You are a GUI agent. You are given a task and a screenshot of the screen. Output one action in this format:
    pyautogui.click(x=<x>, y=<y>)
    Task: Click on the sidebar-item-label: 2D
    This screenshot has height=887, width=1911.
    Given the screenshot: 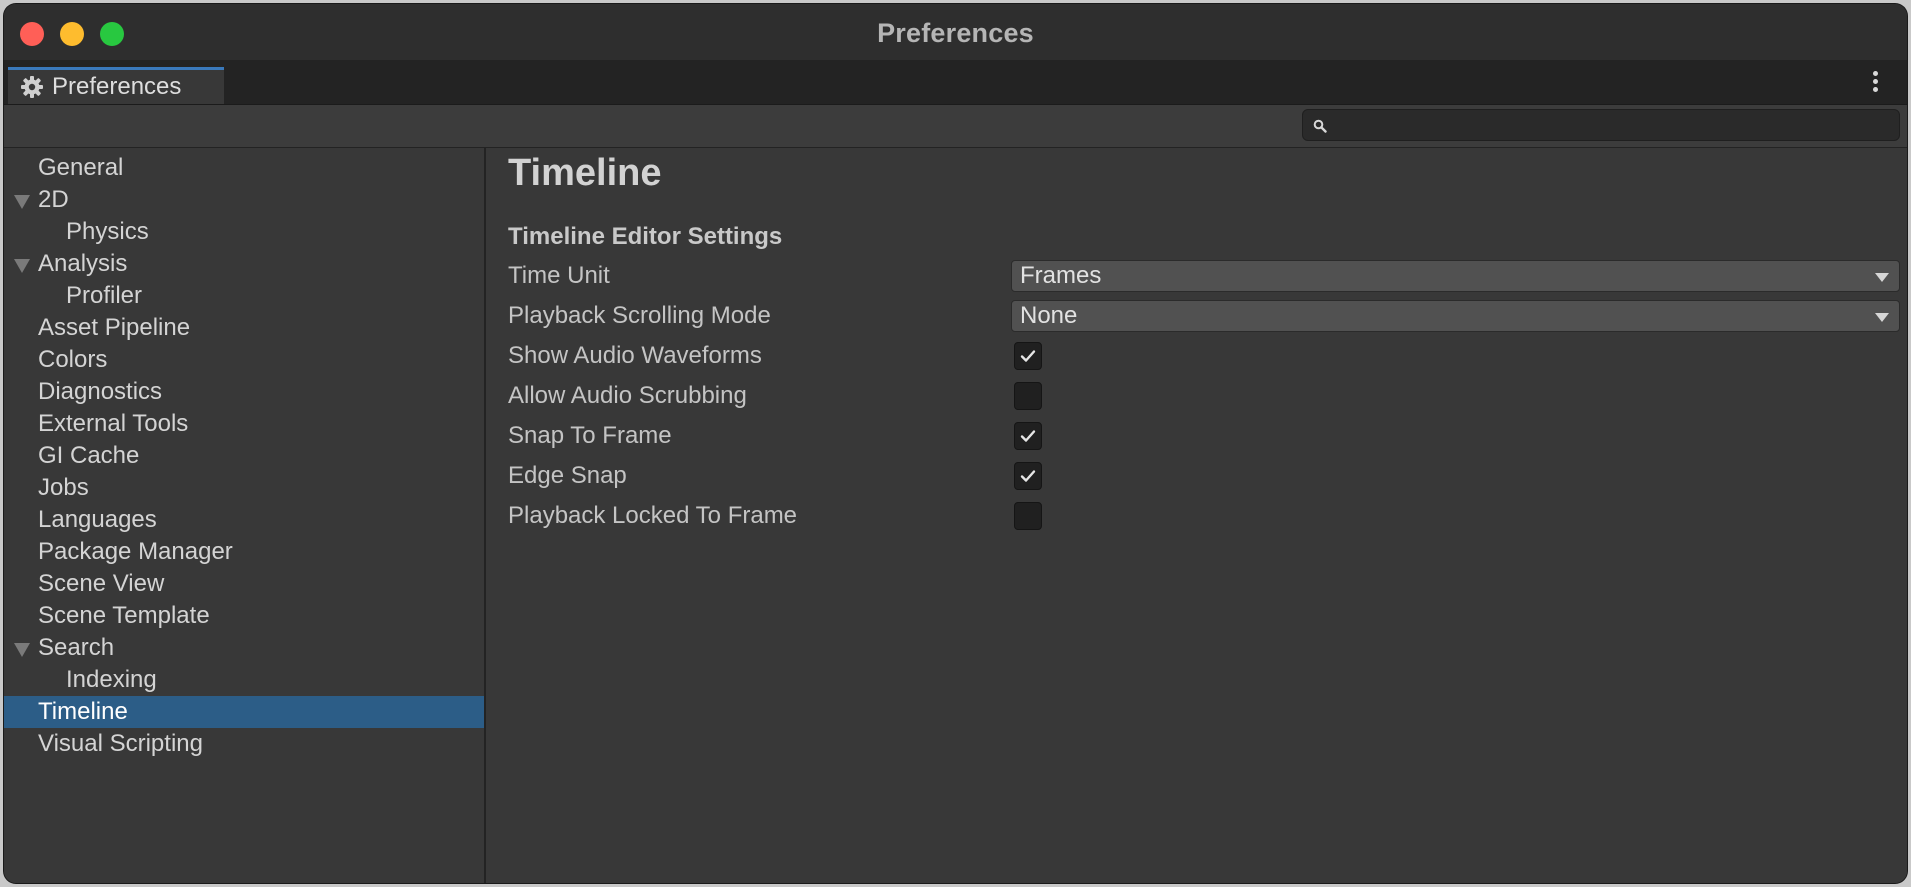 What is the action you would take?
    pyautogui.click(x=53, y=199)
    